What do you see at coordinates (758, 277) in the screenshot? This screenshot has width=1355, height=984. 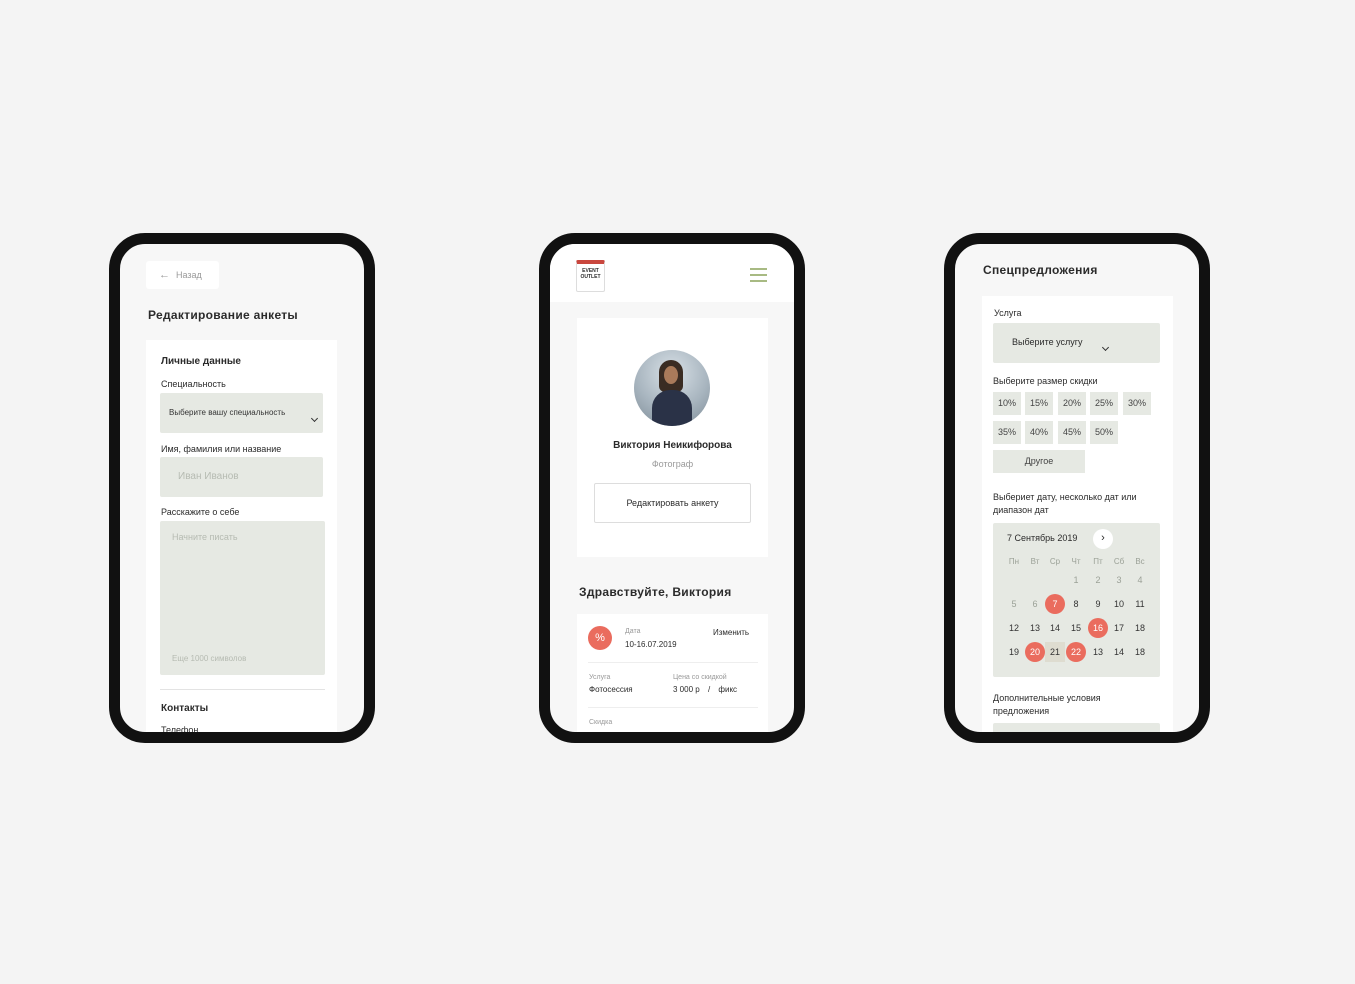 I see `menu-icon` at bounding box center [758, 277].